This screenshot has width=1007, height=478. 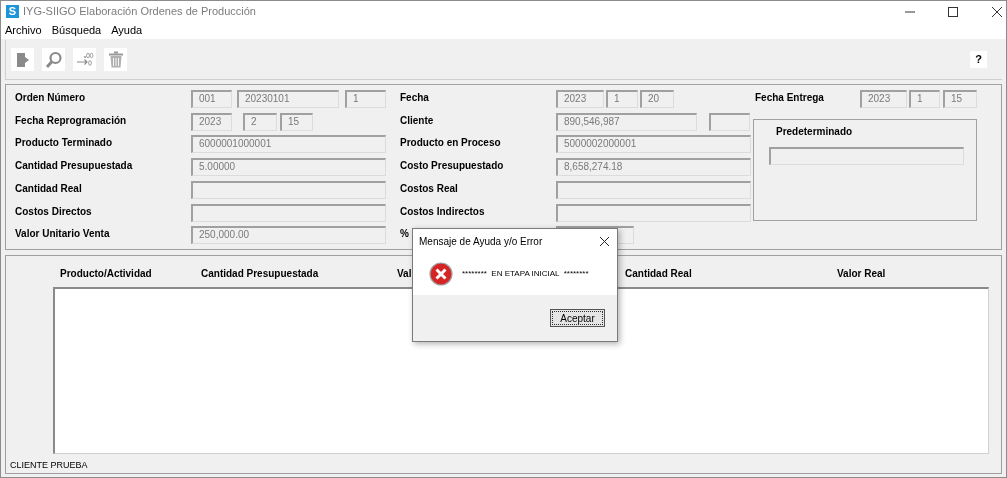 What do you see at coordinates (288, 235) in the screenshot?
I see `text-field: 250,000.00` at bounding box center [288, 235].